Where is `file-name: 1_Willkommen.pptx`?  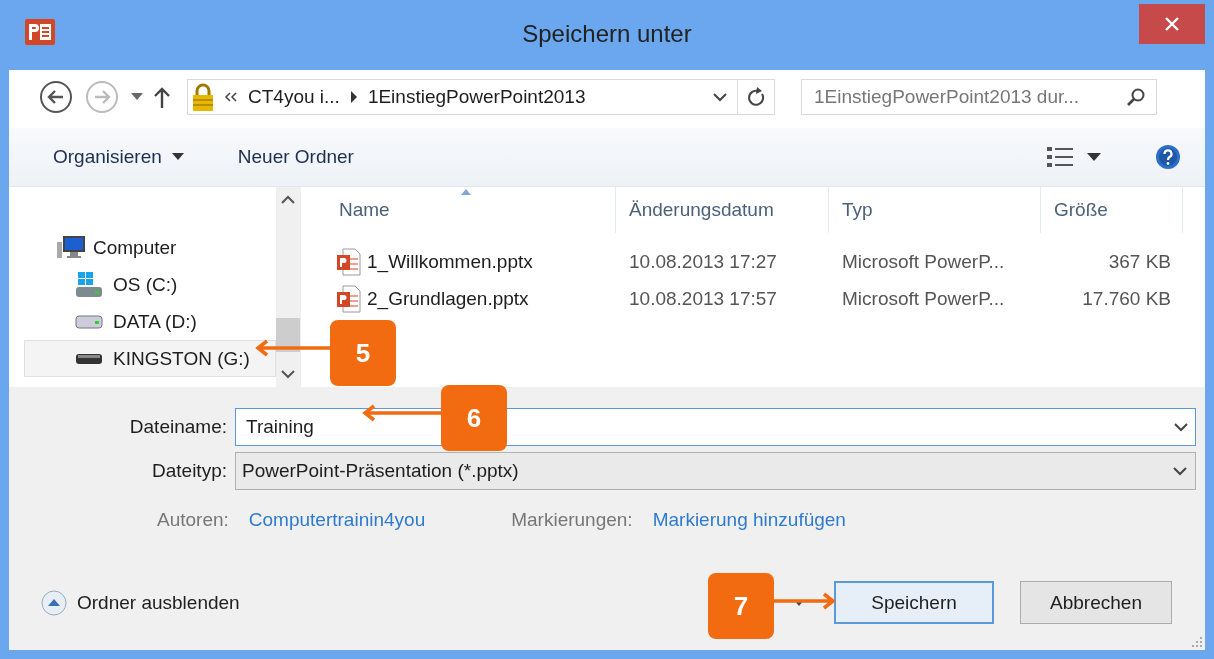 file-name: 1_Willkommen.pptx is located at coordinates (450, 261).